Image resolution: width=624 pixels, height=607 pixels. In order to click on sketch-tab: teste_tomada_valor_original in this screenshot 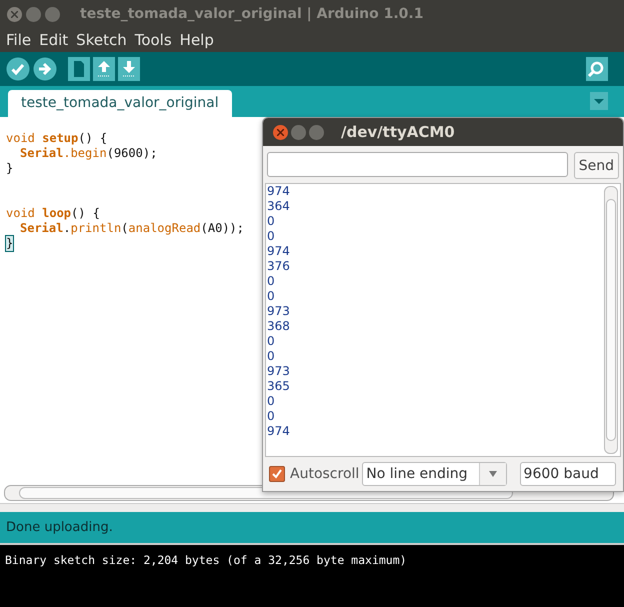, I will do `click(120, 103)`.